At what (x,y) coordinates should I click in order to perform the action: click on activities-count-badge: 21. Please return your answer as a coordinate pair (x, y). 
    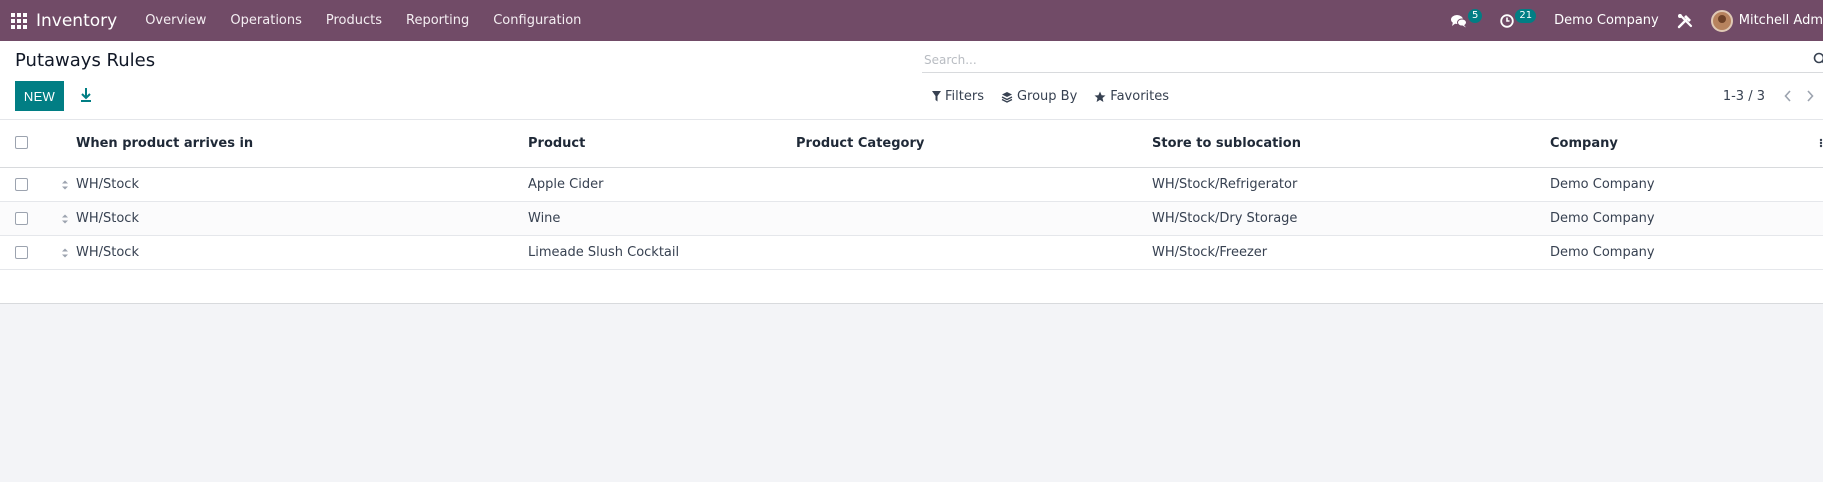
    Looking at the image, I should click on (1526, 15).